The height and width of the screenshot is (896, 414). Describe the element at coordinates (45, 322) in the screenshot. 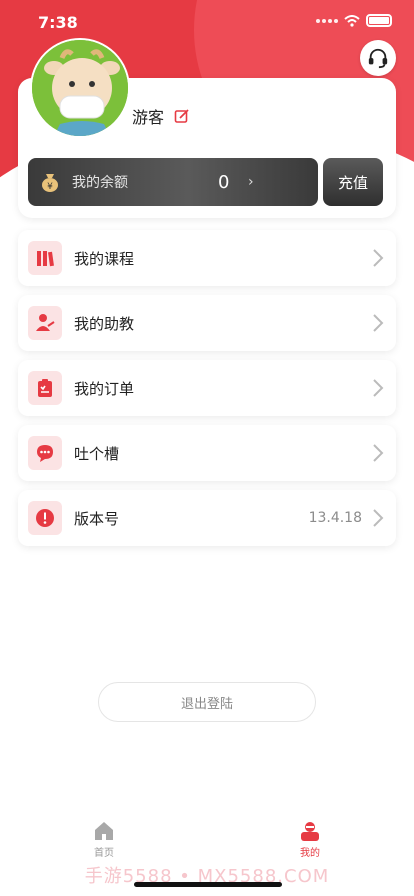

I see `assistant-icon` at that location.